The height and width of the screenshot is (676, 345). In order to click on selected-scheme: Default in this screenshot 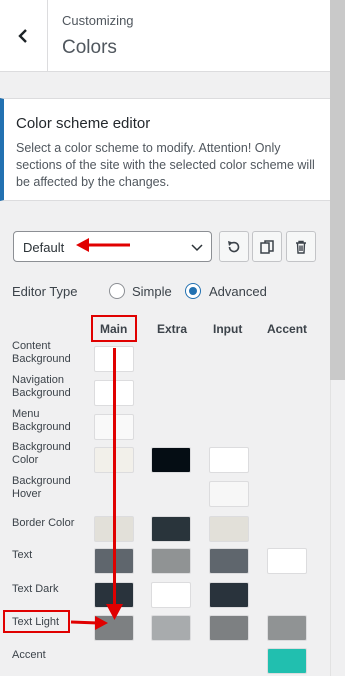, I will do `click(44, 247)`.